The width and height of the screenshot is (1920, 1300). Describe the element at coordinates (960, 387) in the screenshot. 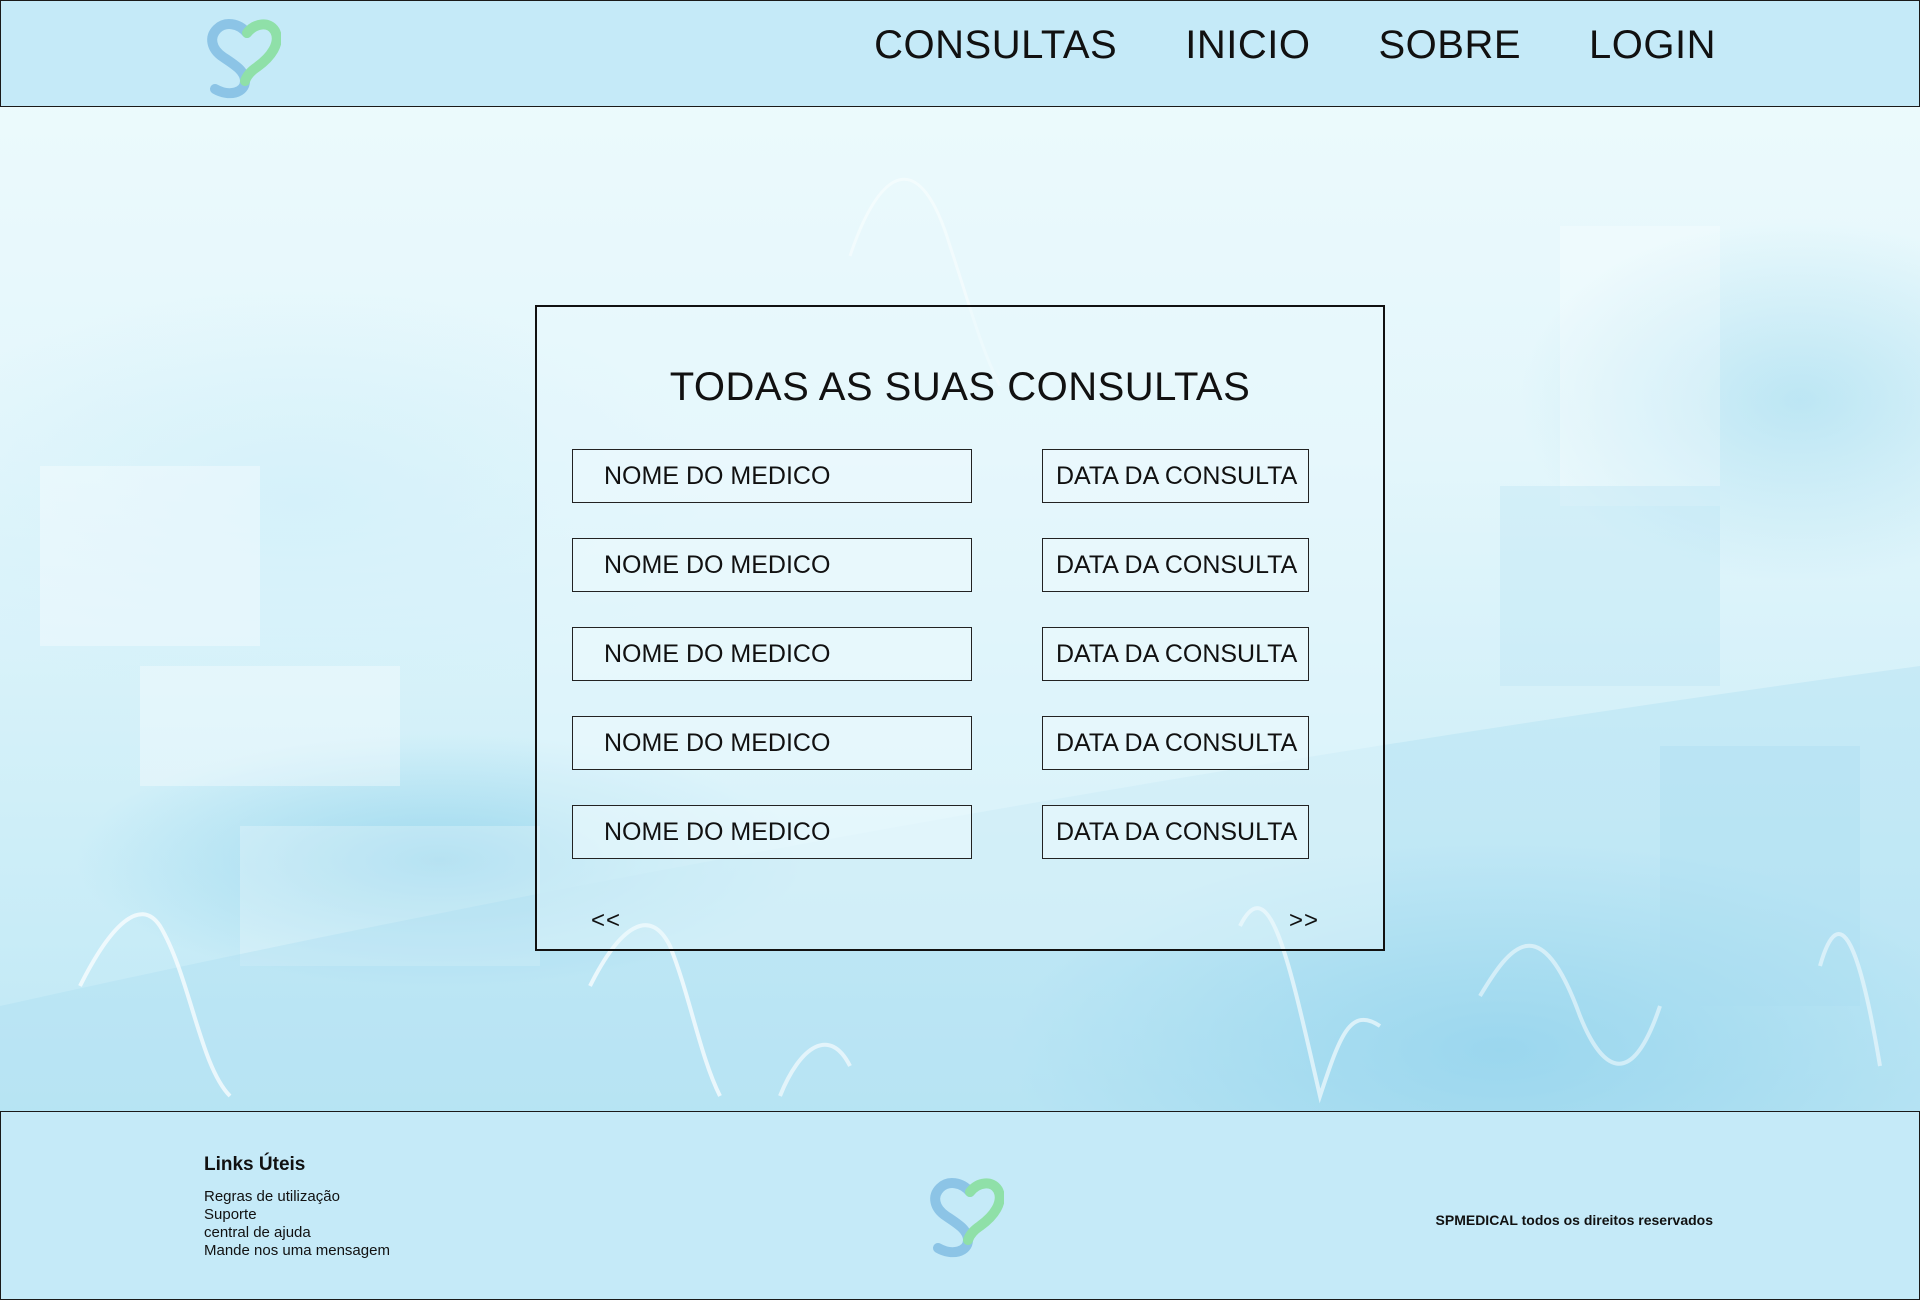

I see `page-title: TODAS AS SUAS CONSULTAS` at that location.